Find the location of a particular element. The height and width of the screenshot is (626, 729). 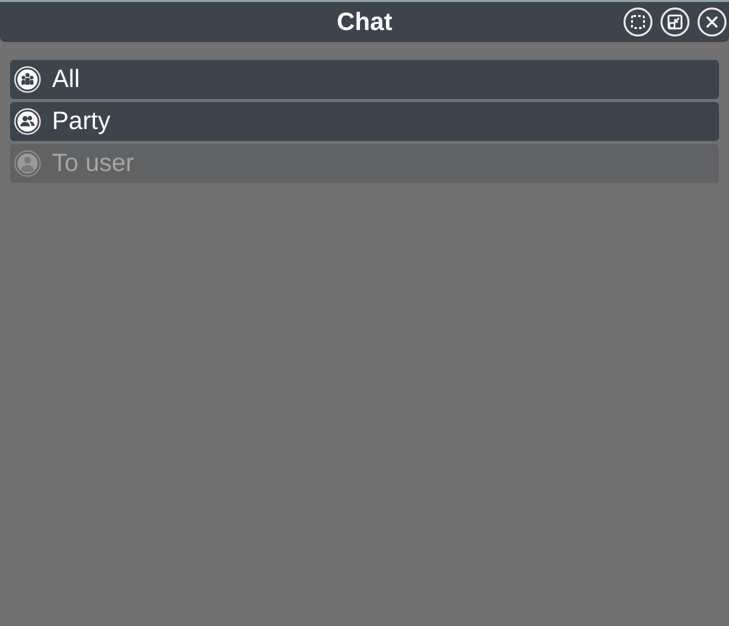

close-button is located at coordinates (712, 22).